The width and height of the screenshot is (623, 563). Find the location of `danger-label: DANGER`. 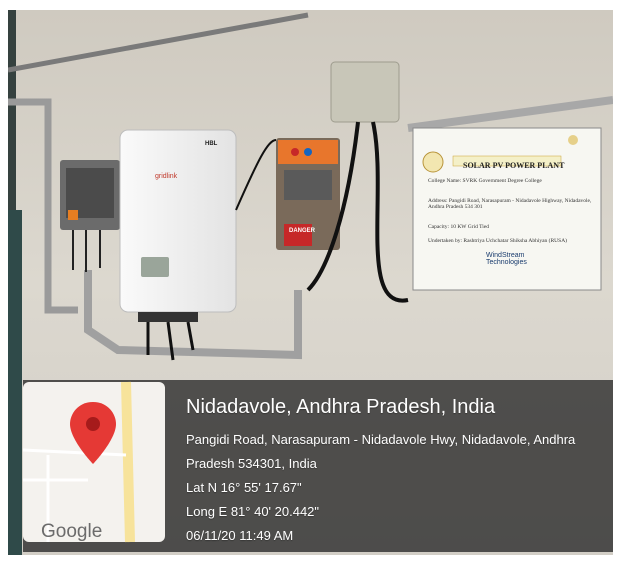

danger-label: DANGER is located at coordinates (302, 231).